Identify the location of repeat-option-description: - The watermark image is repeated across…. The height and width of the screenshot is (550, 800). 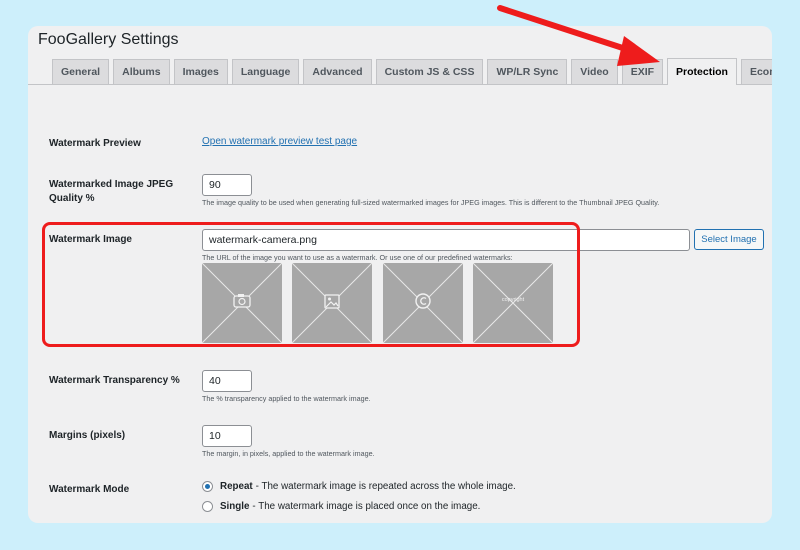
(385, 486).